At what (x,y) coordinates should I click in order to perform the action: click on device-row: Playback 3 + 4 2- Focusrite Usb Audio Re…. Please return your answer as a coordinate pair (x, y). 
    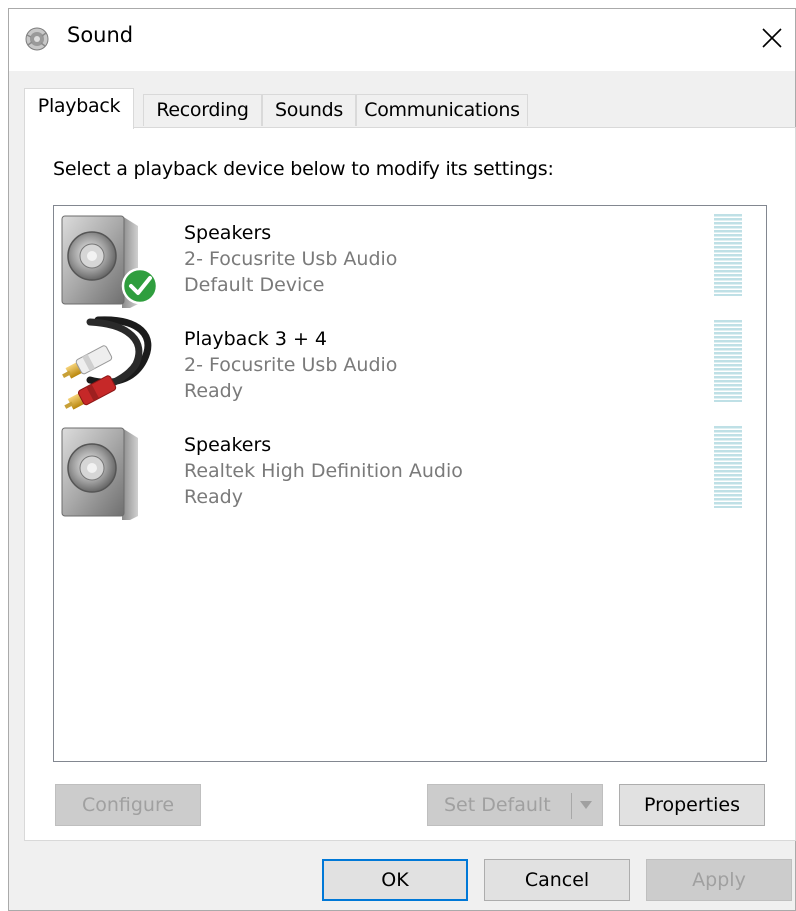
    Looking at the image, I should click on (410, 364).